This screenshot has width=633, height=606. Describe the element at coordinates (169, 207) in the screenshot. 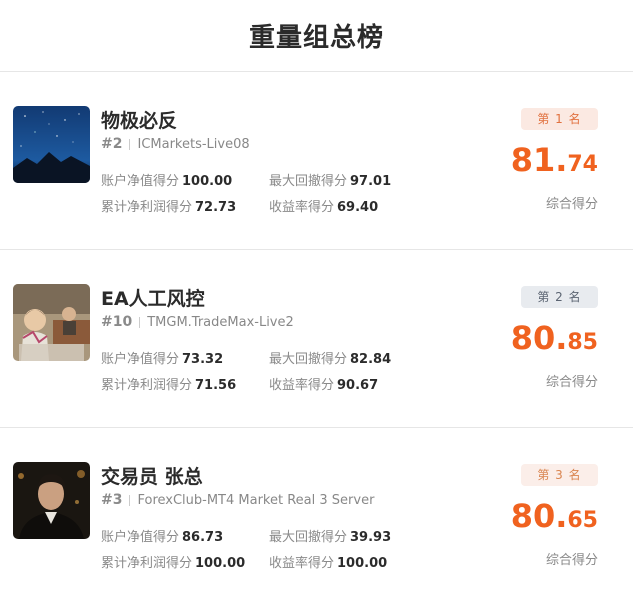

I see `metric-net-profit: 累计净利润得分 72.73` at that location.